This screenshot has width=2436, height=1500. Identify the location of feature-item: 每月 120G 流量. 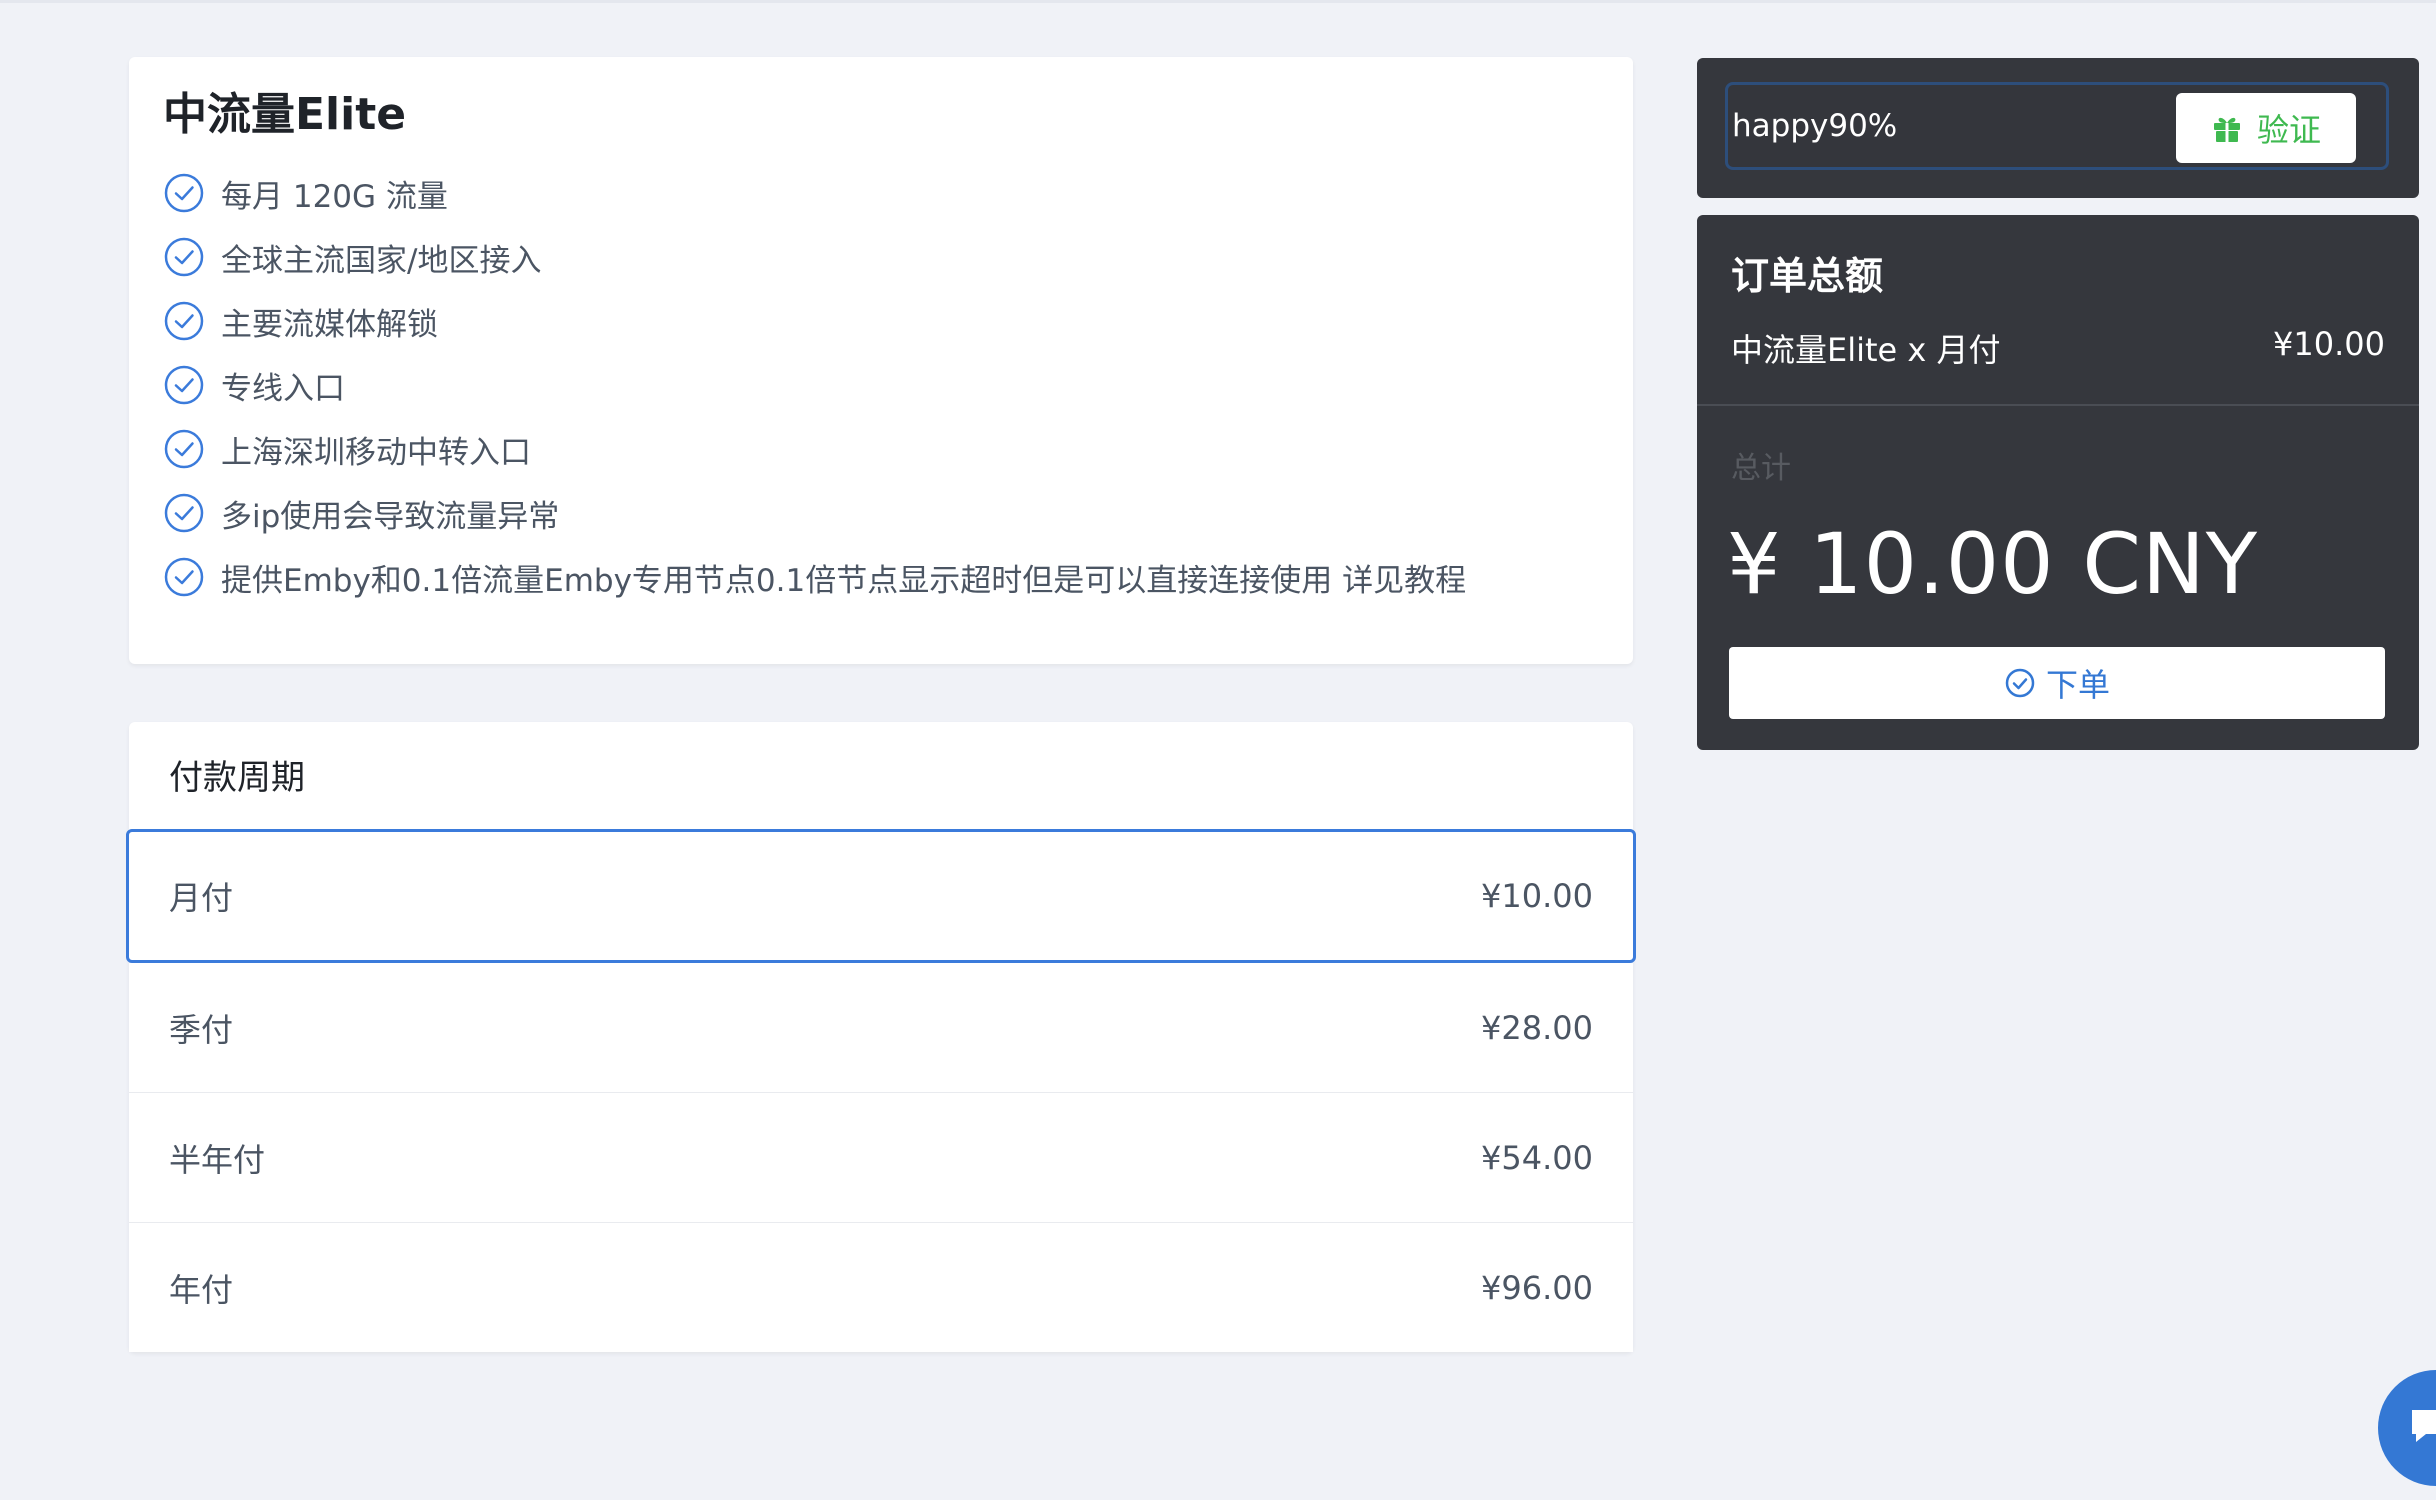
(881, 193).